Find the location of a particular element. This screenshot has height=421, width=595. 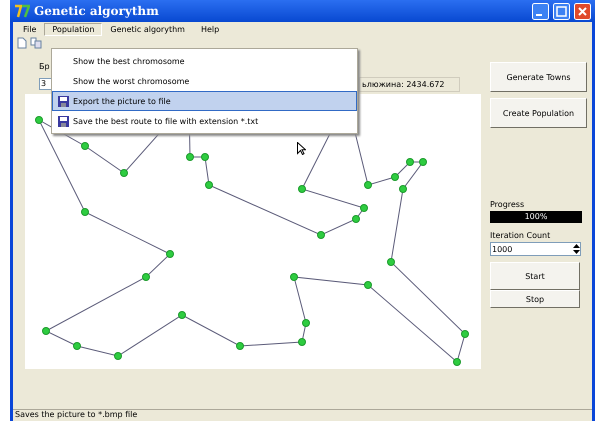

route-length-text: ьлюжина: 2434.672 is located at coordinates (409, 84).